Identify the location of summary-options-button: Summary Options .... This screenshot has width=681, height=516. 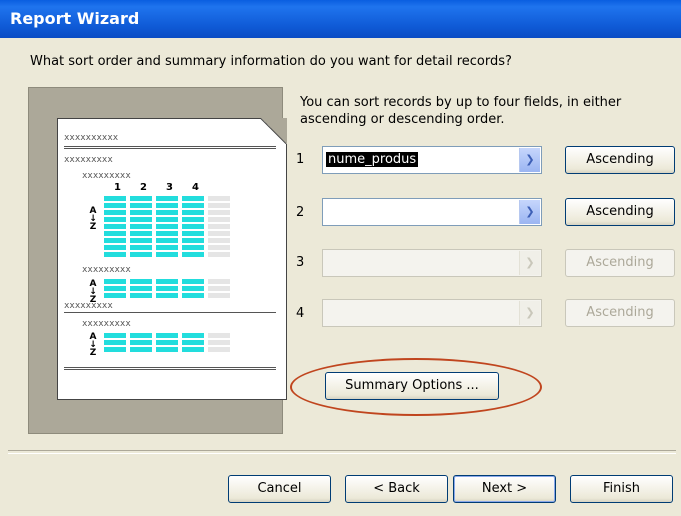
(412, 386).